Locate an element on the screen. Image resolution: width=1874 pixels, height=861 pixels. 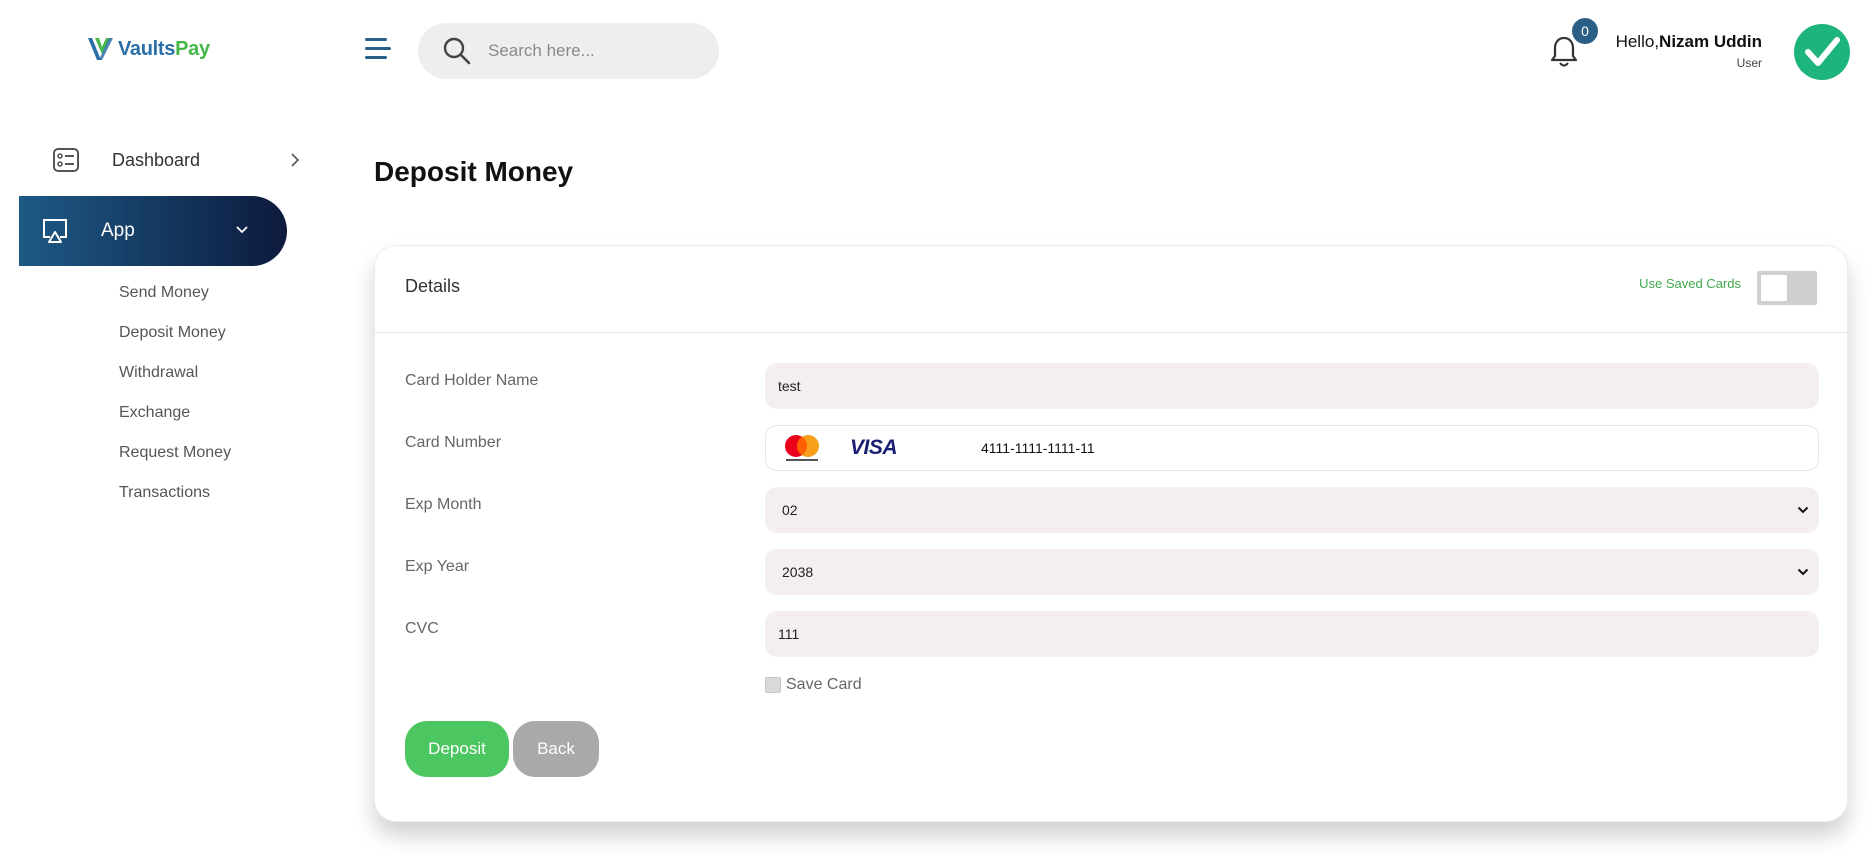
chevron-right-icon is located at coordinates (295, 160).